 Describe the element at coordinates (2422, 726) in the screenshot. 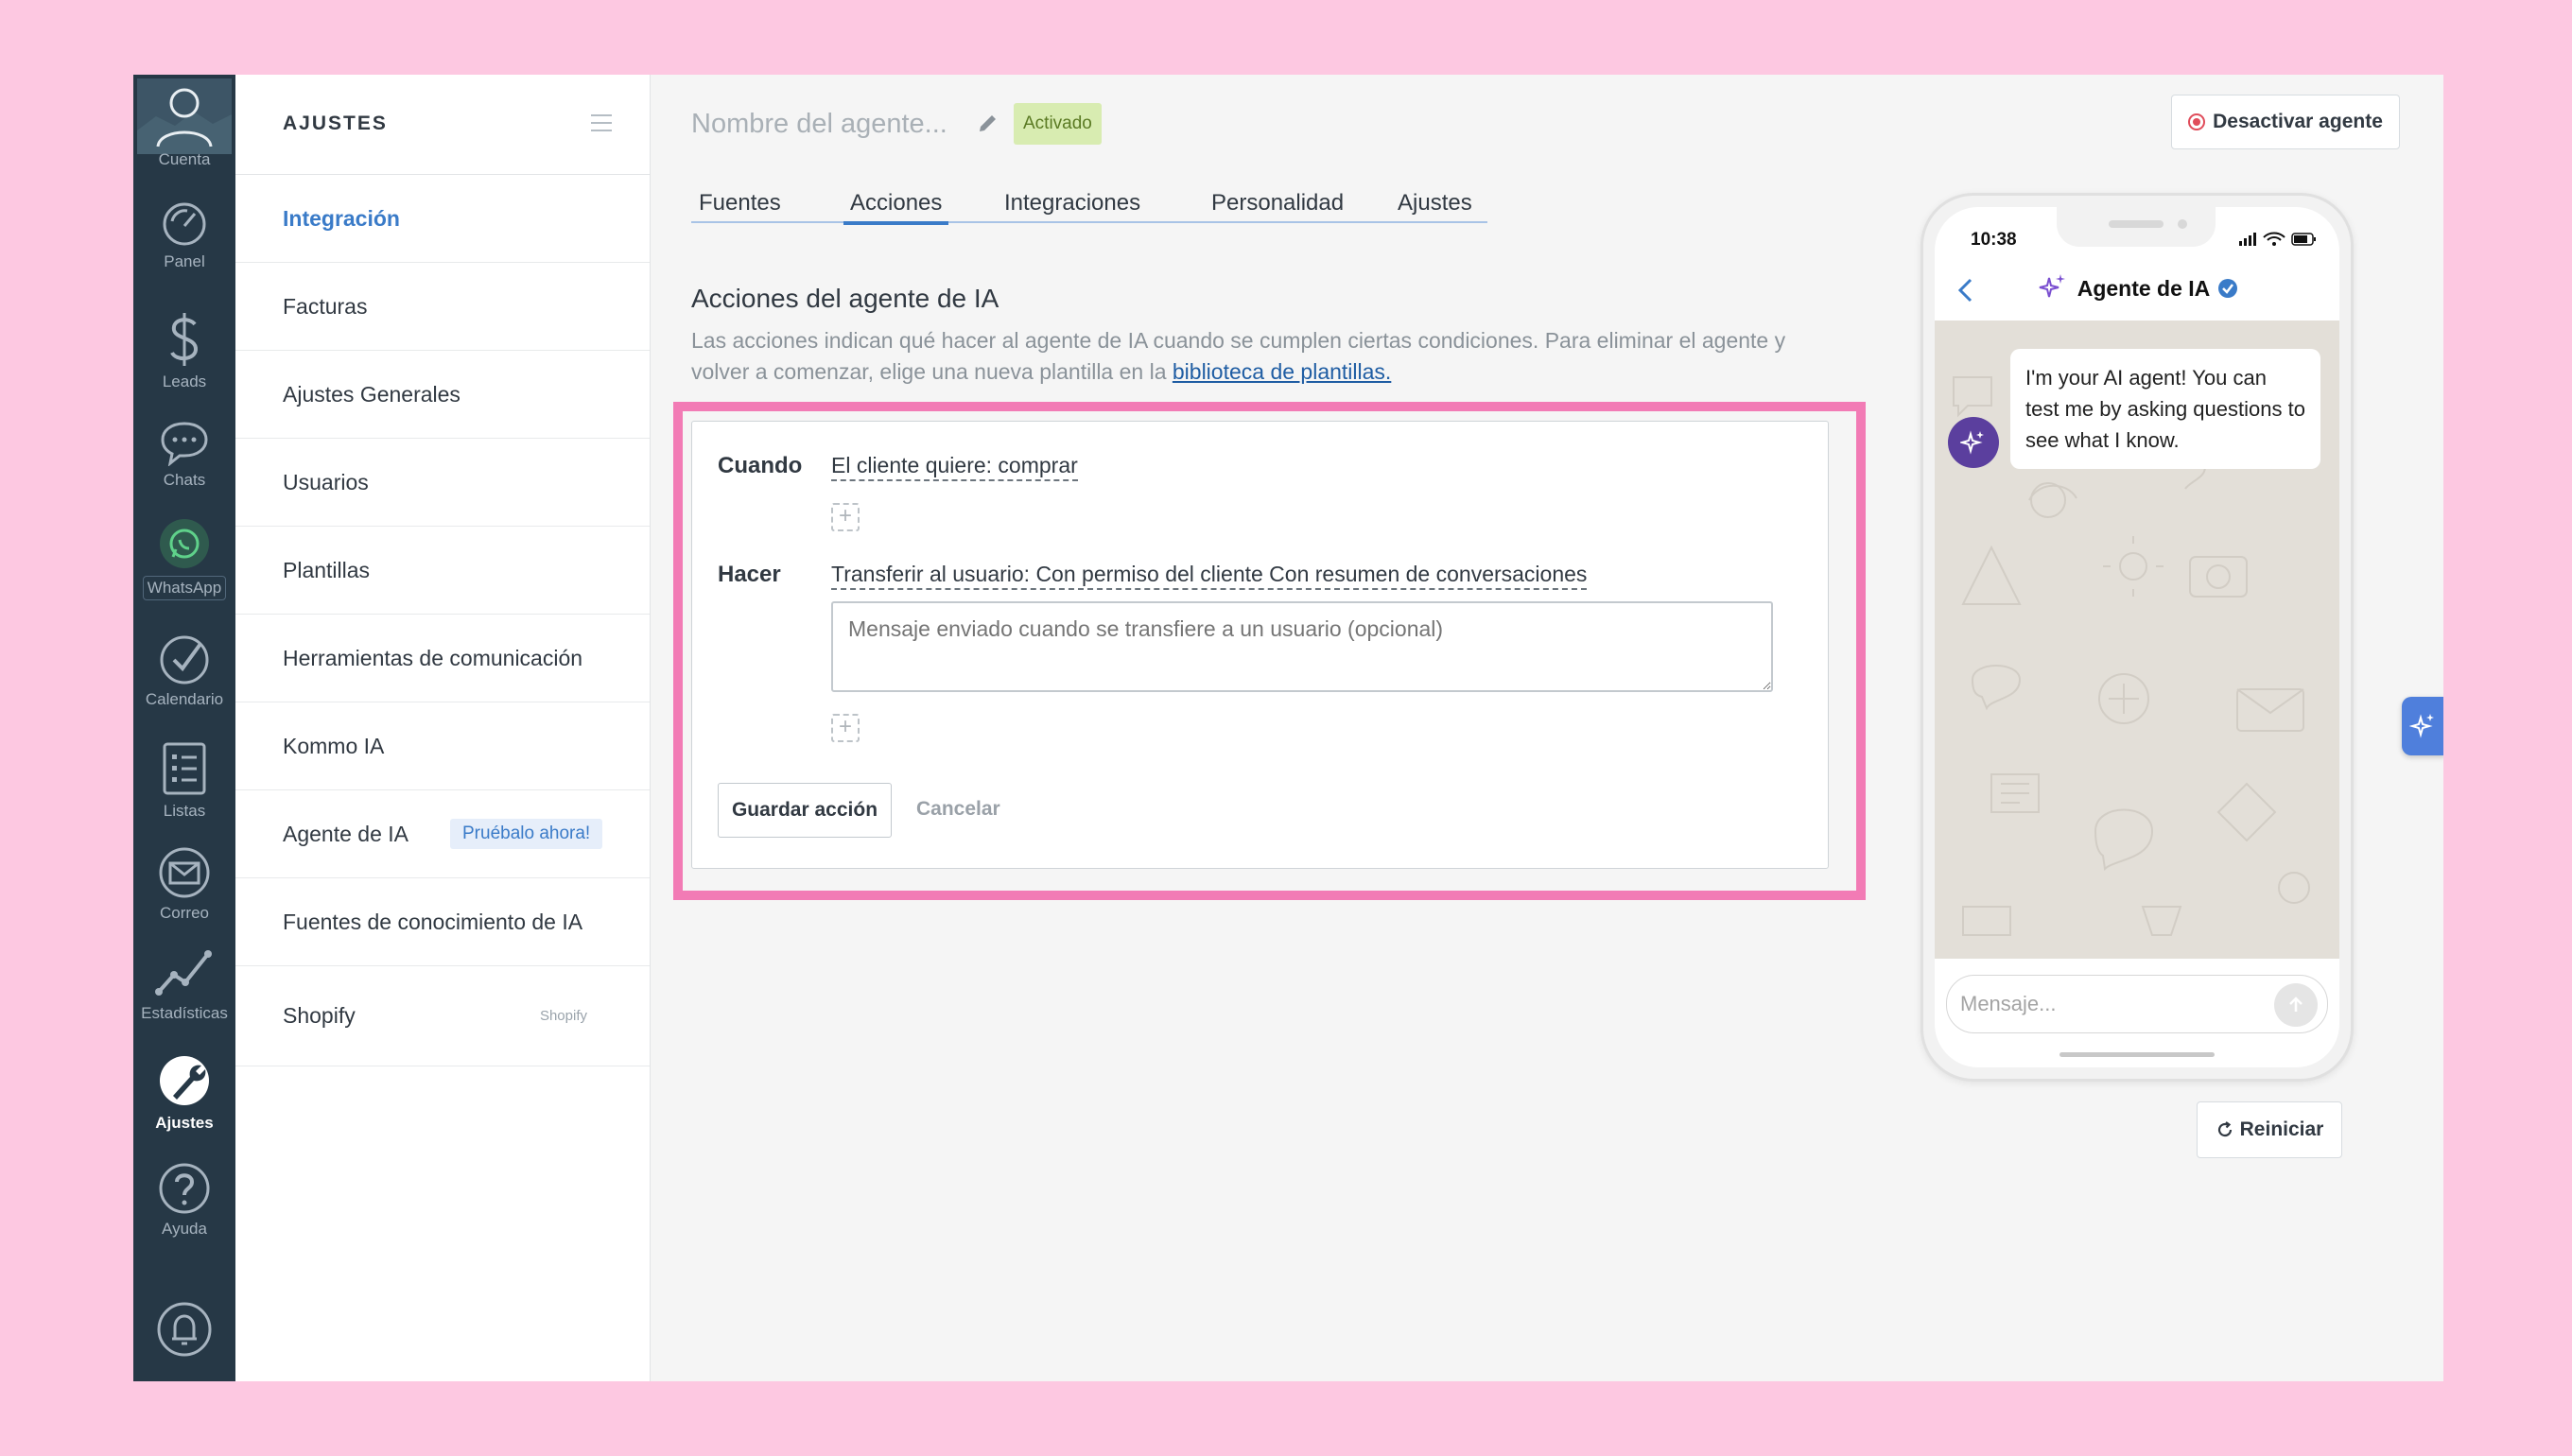

I see `ai-assistant-button` at that location.